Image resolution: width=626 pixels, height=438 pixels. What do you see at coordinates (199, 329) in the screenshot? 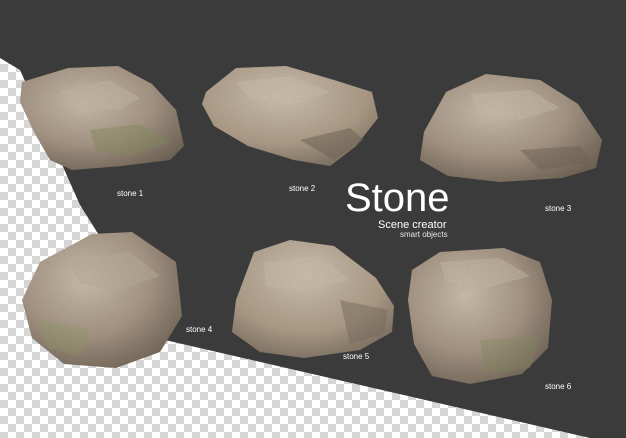
I see `stone-4-label: stone 4` at bounding box center [199, 329].